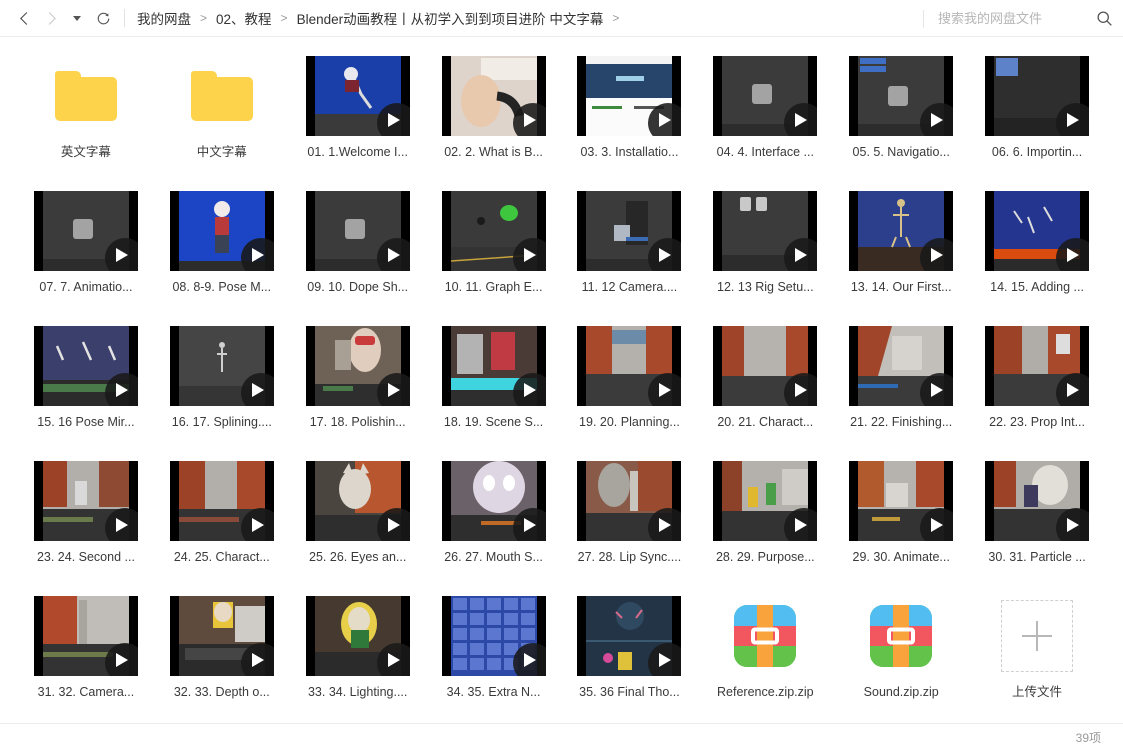  I want to click on folder-item: 英文字幕, so click(86, 112).